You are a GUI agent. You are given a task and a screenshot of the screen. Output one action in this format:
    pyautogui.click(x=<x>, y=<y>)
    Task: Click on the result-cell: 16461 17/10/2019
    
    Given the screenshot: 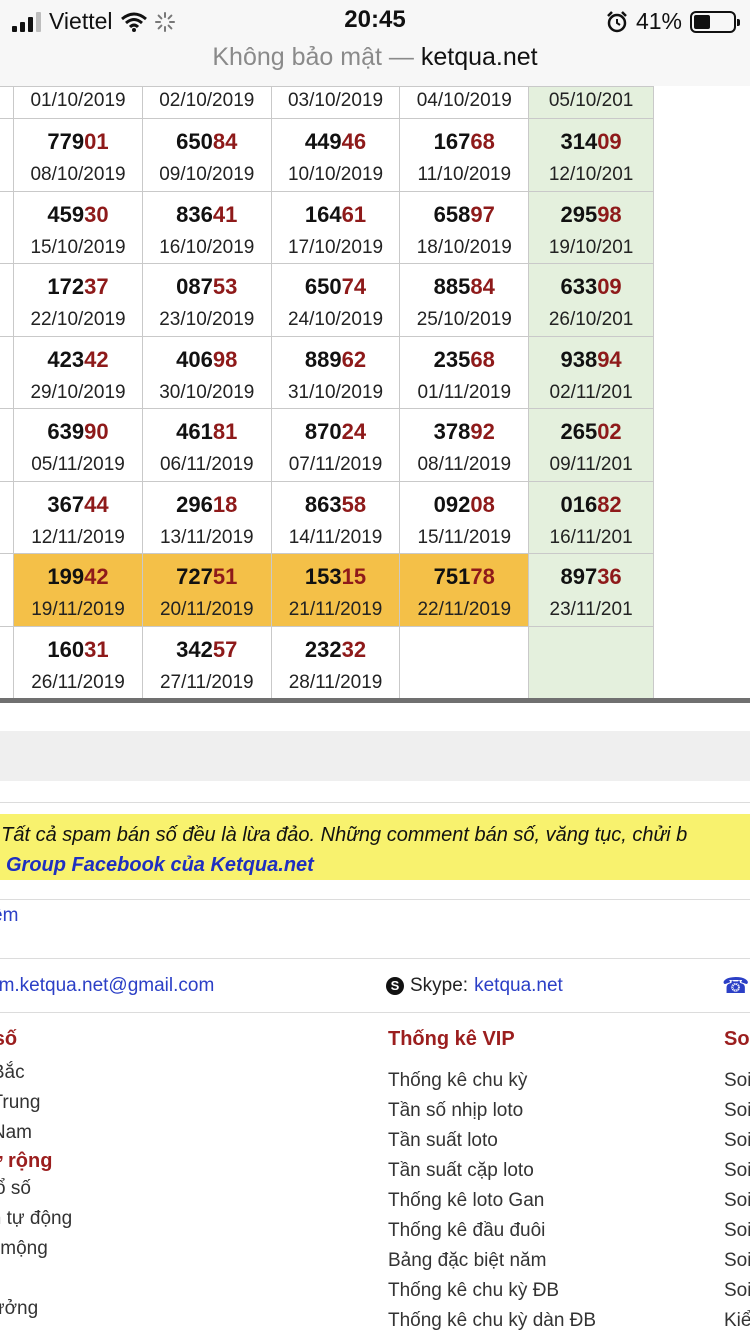 What is the action you would take?
    pyautogui.click(x=335, y=227)
    